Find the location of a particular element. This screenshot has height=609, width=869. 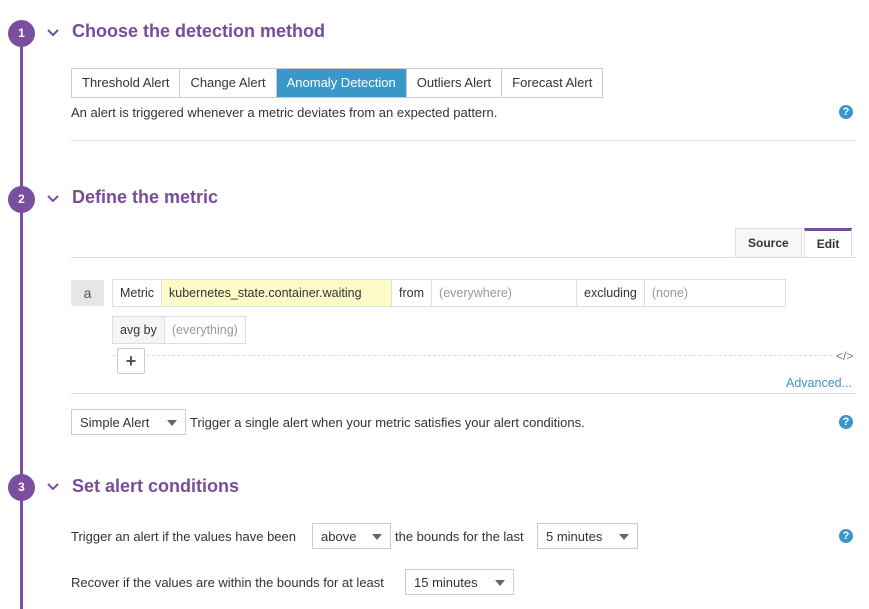

direction-select: above is located at coordinates (351, 536).